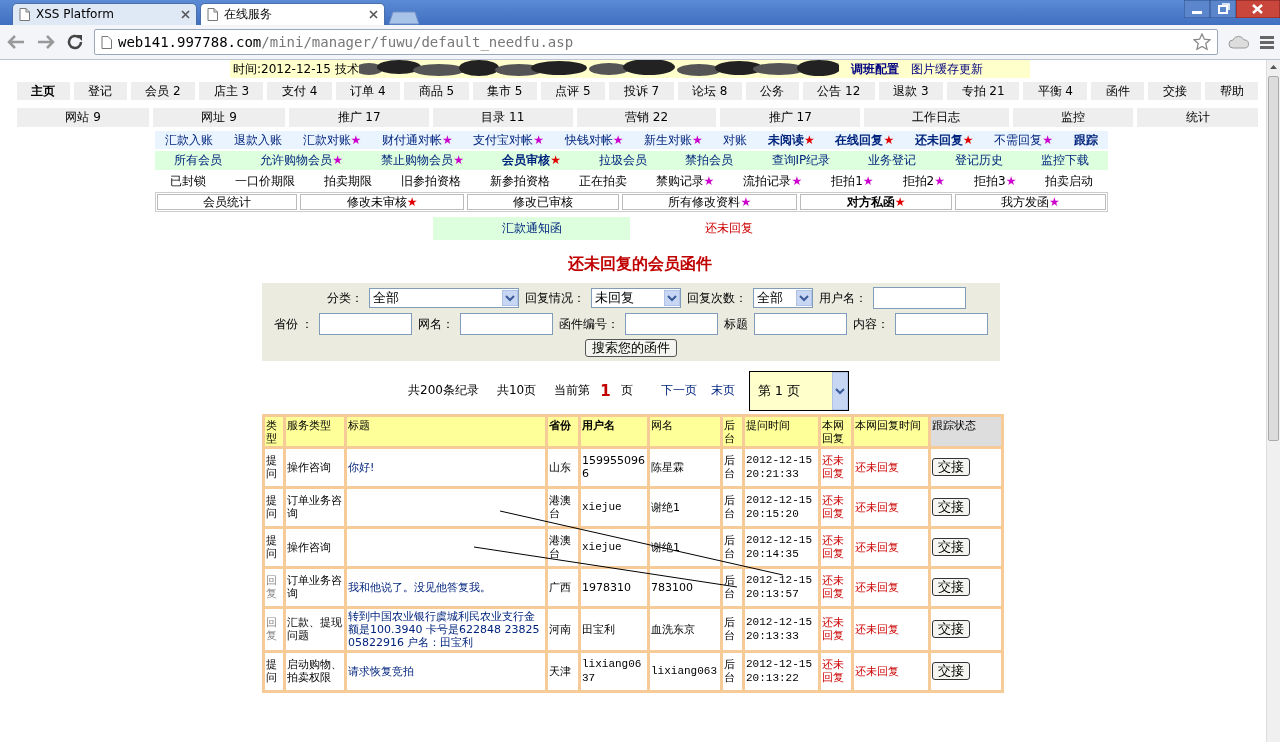 This screenshot has height=742, width=1280. What do you see at coordinates (382, 202) in the screenshot?
I see `menu-link: 修改未审核★` at bounding box center [382, 202].